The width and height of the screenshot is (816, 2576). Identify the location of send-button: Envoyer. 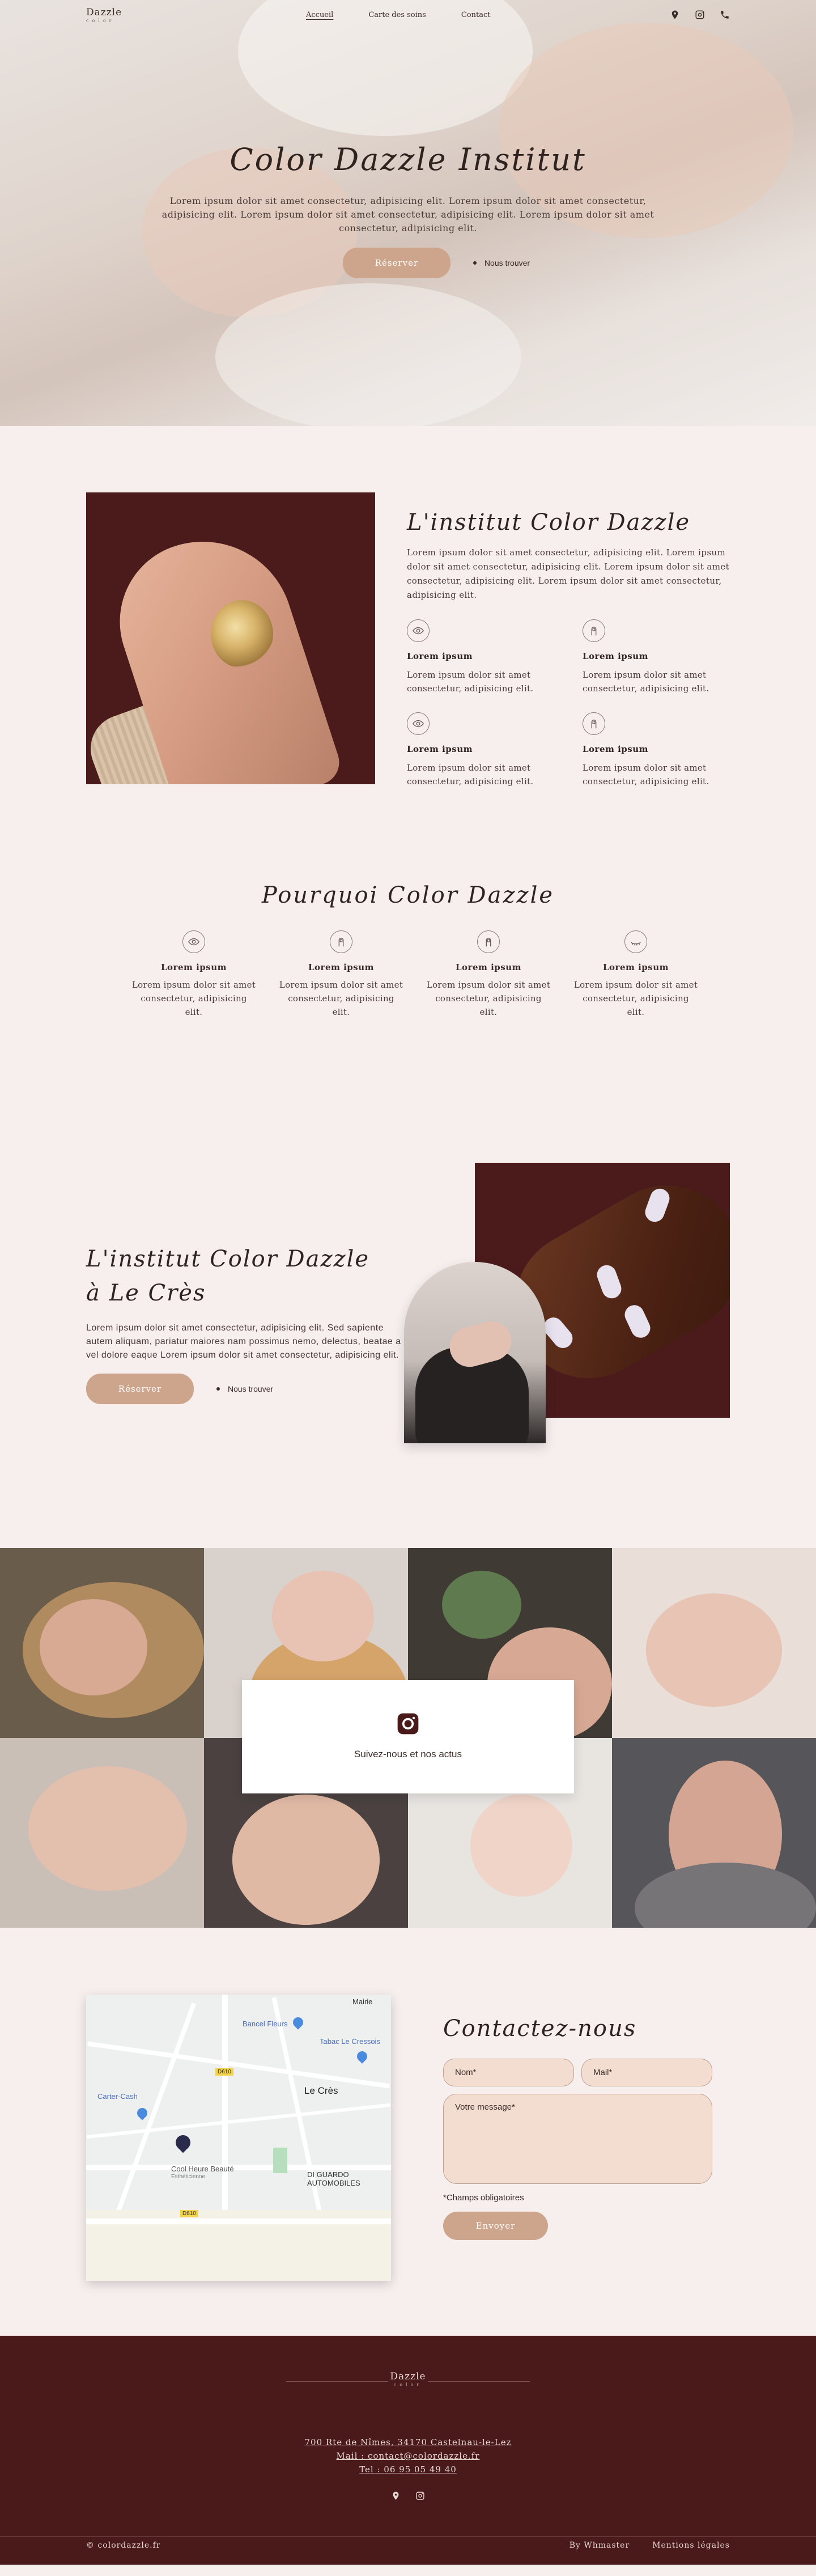
(495, 2226).